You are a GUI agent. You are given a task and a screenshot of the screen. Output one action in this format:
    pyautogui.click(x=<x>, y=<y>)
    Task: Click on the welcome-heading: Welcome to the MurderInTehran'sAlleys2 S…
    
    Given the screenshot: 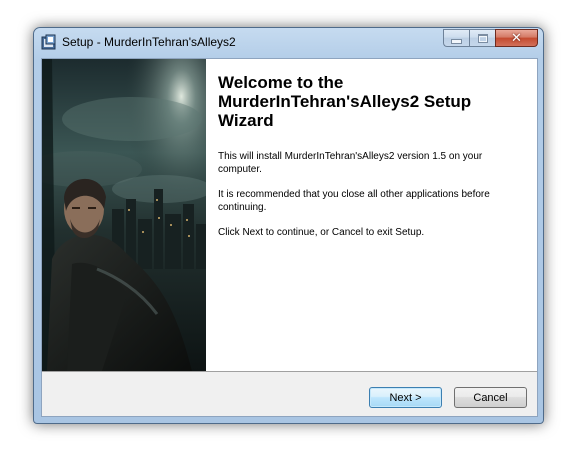 What is the action you would take?
    pyautogui.click(x=345, y=101)
    